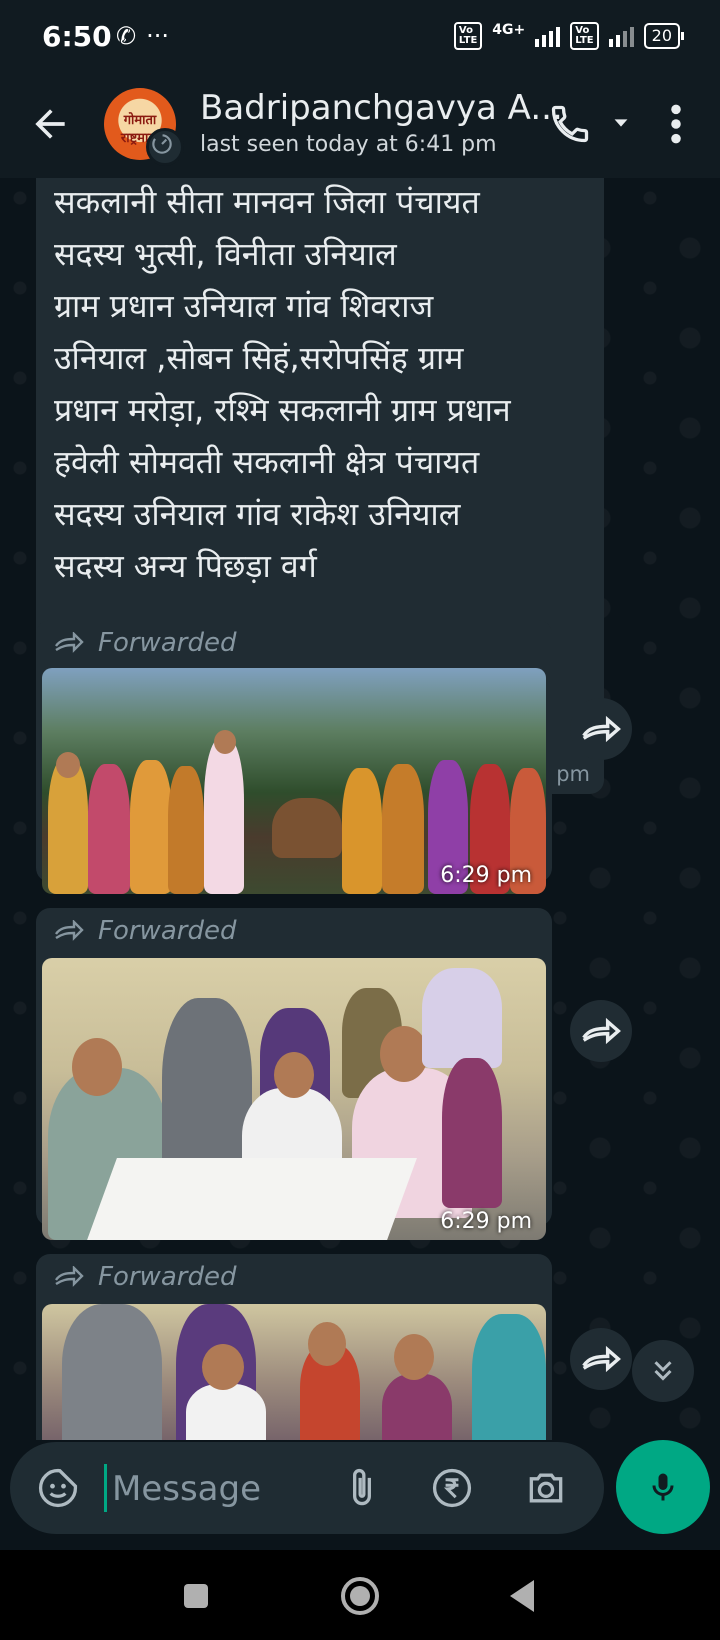 The width and height of the screenshot is (720, 1640). I want to click on voice-record-button, so click(663, 1487).